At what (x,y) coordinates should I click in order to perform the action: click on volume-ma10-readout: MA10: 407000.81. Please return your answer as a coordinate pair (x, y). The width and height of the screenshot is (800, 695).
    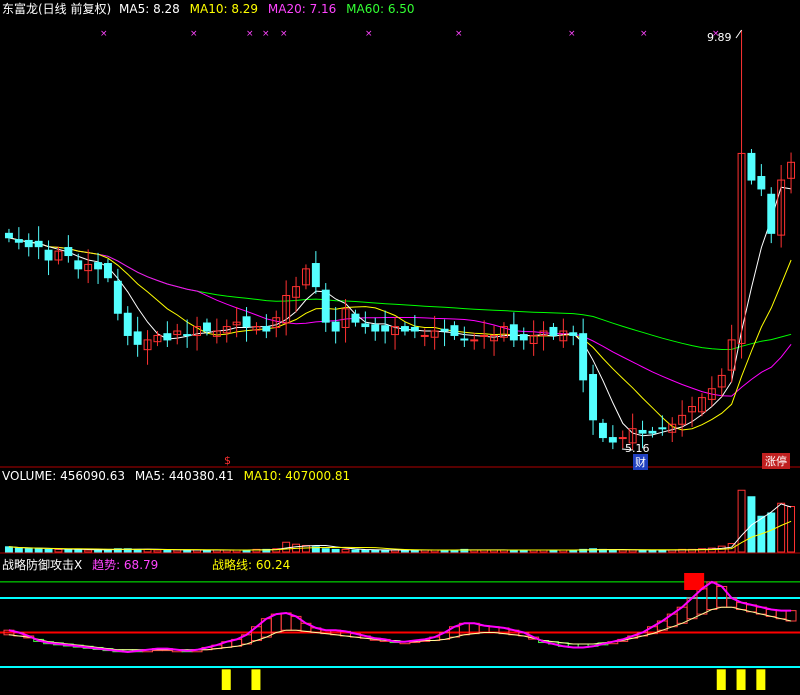
    Looking at the image, I should click on (297, 476).